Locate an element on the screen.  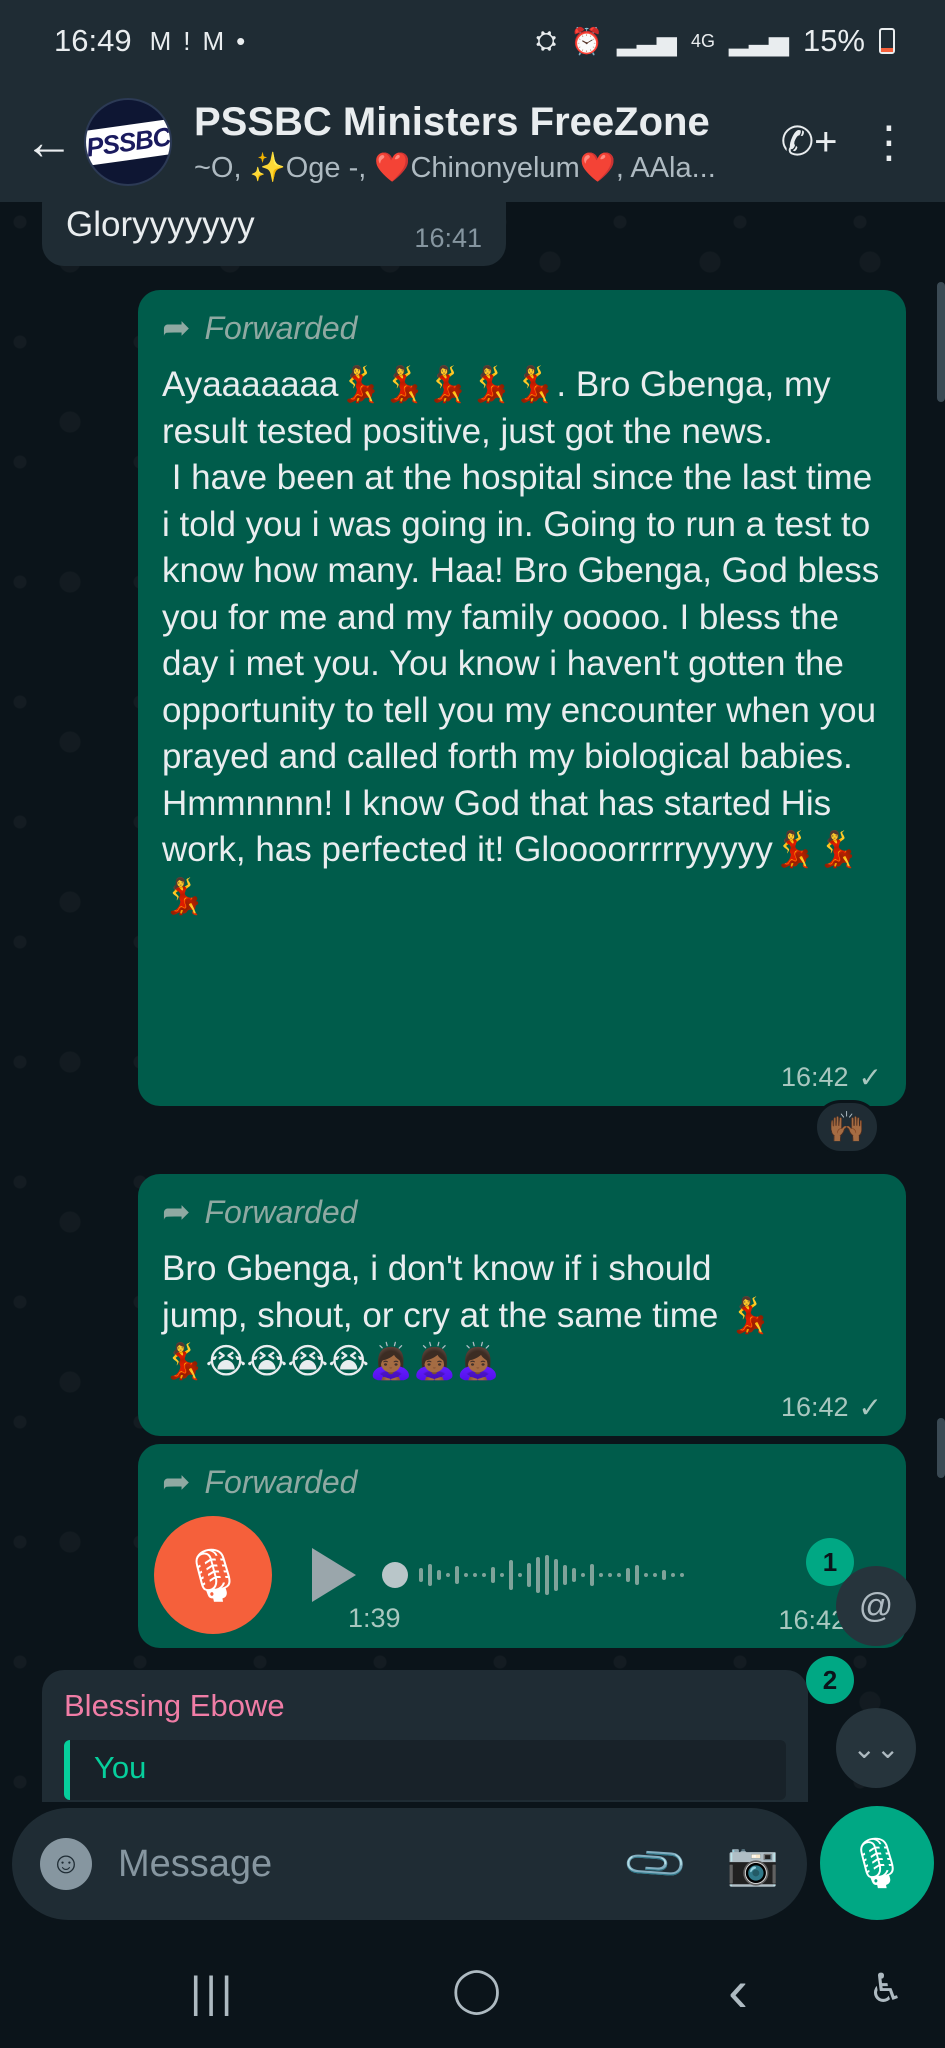
voice-player: 🎙 is located at coordinates (518, 1575).